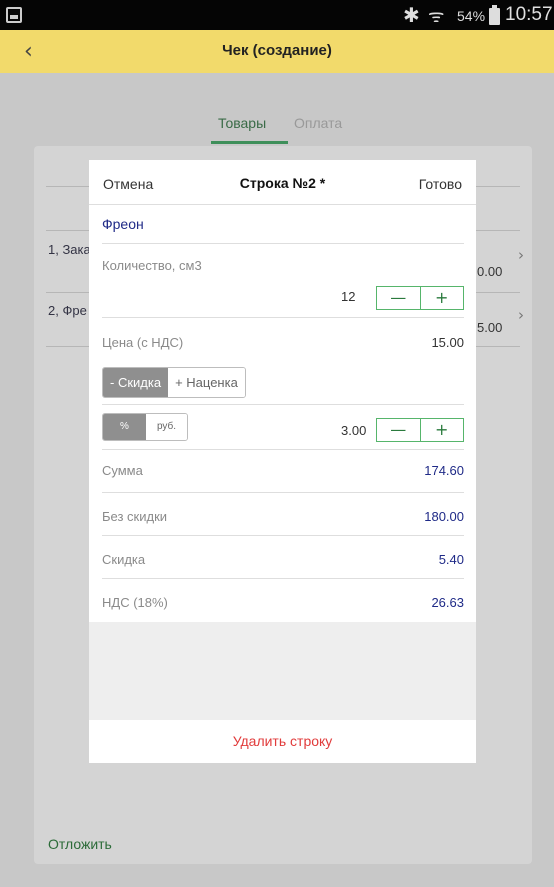 This screenshot has height=887, width=554. What do you see at coordinates (136, 382) in the screenshot?
I see `discount-option: - Скидка` at bounding box center [136, 382].